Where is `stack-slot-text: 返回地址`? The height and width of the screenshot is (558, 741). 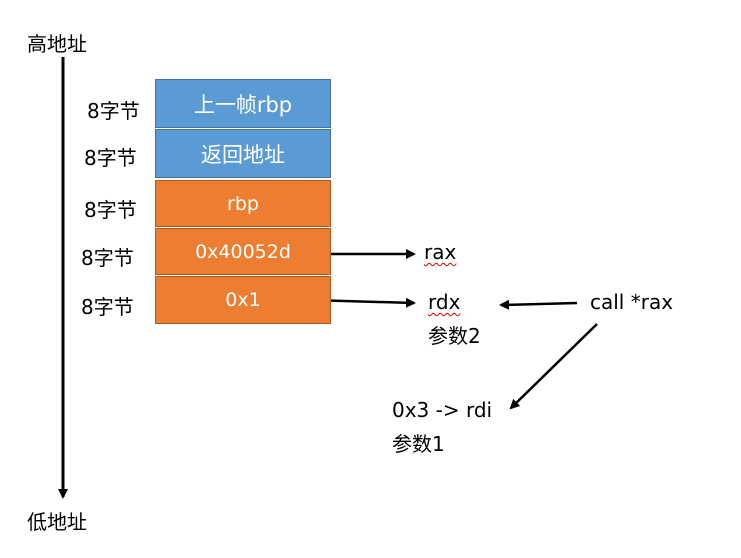 stack-slot-text: 返回地址 is located at coordinates (243, 154).